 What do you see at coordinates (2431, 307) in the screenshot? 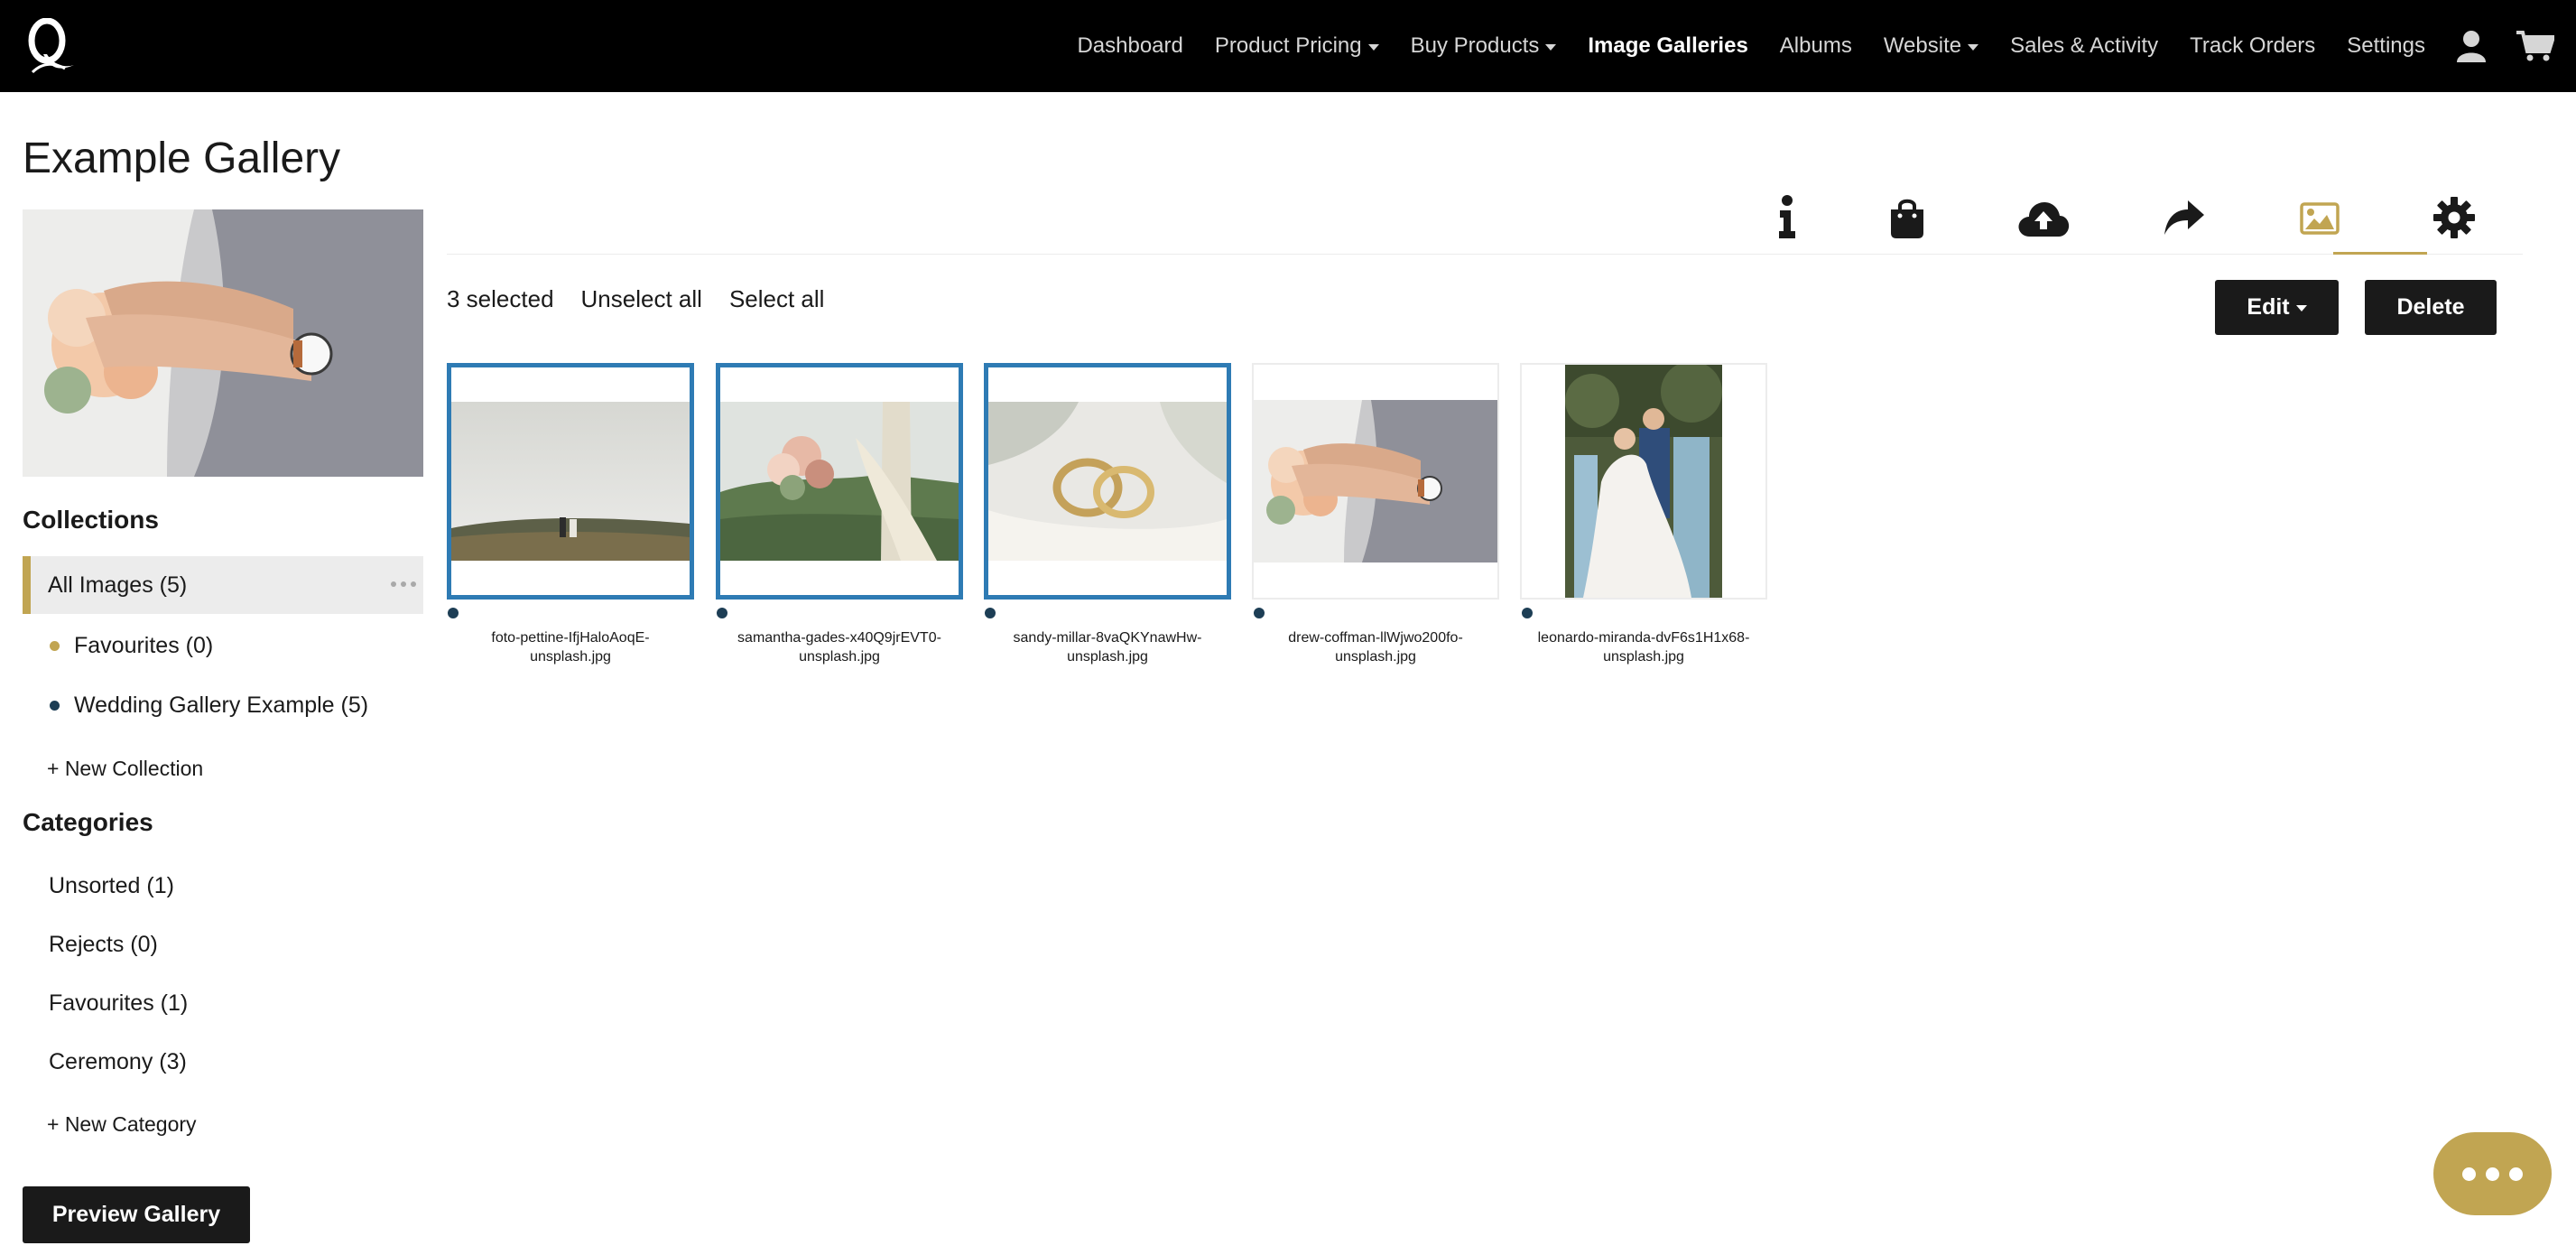
I see `delete-button: Delete` at bounding box center [2431, 307].